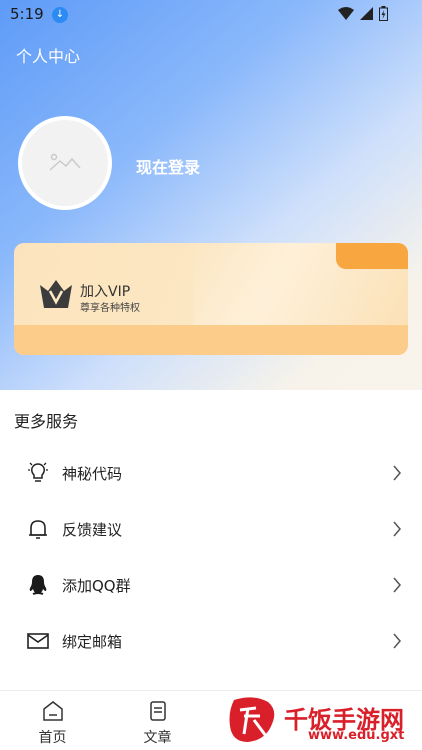  What do you see at coordinates (321, 721) in the screenshot?
I see `watermark: 千饭手游网 www.edu.gxt` at bounding box center [321, 721].